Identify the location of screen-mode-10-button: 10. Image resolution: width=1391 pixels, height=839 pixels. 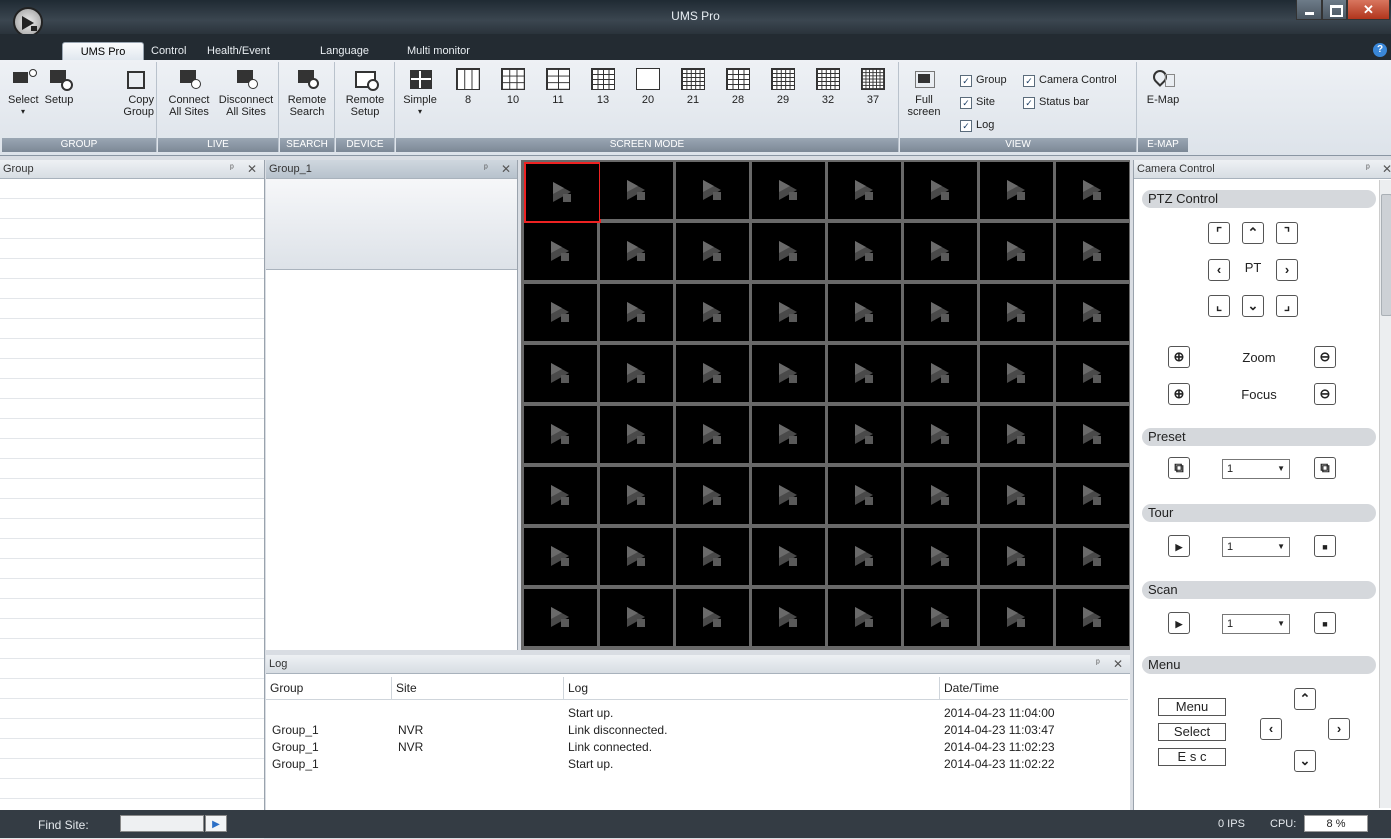
(513, 87).